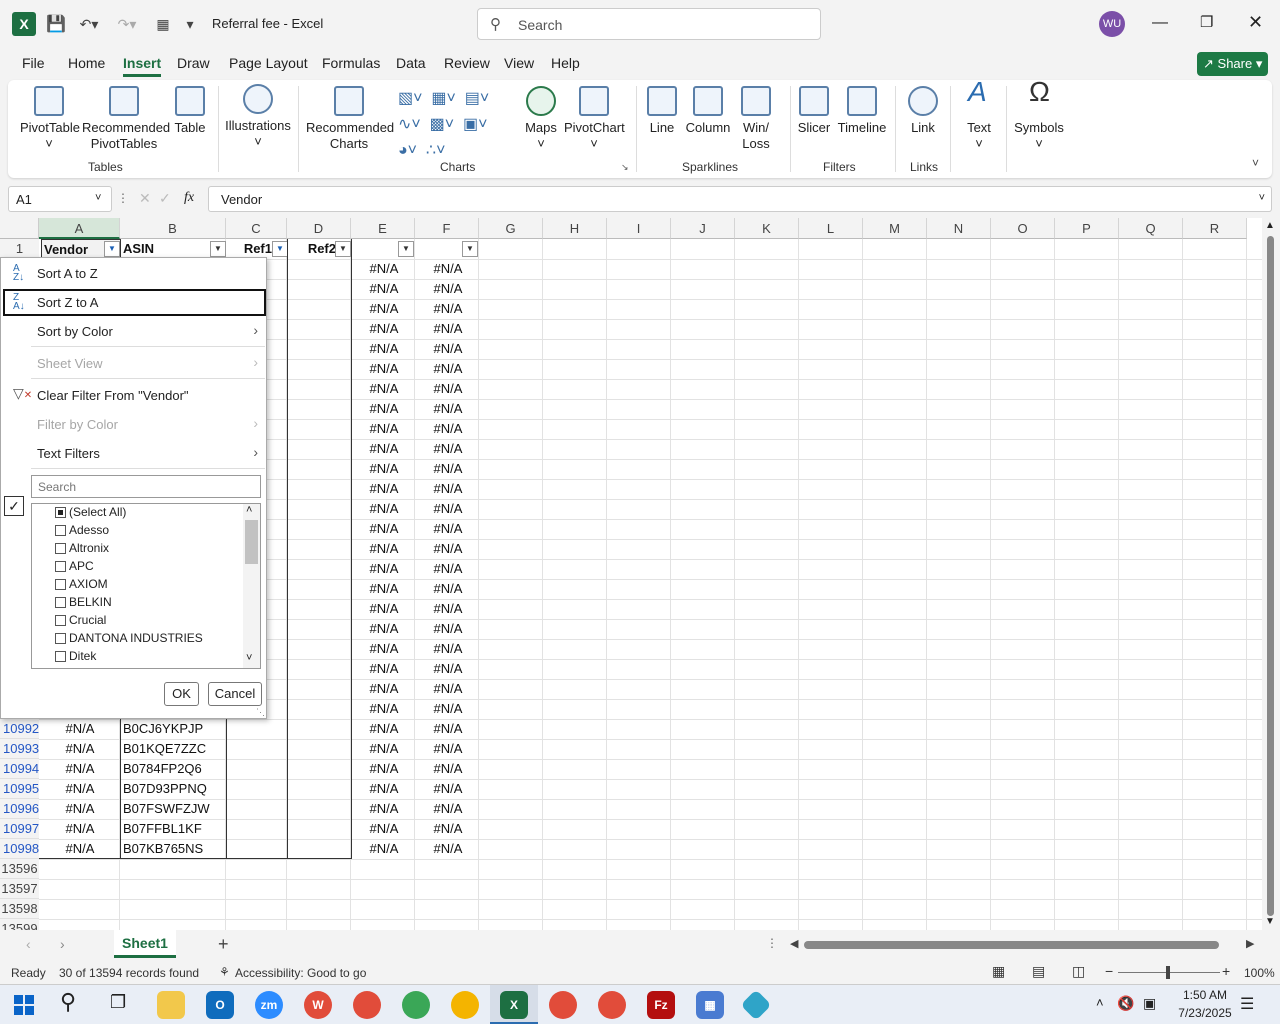 Image resolution: width=1280 pixels, height=1024 pixels. Describe the element at coordinates (1039, 115) in the screenshot. I see `symbols-button: Ω Symbols ˅` at that location.